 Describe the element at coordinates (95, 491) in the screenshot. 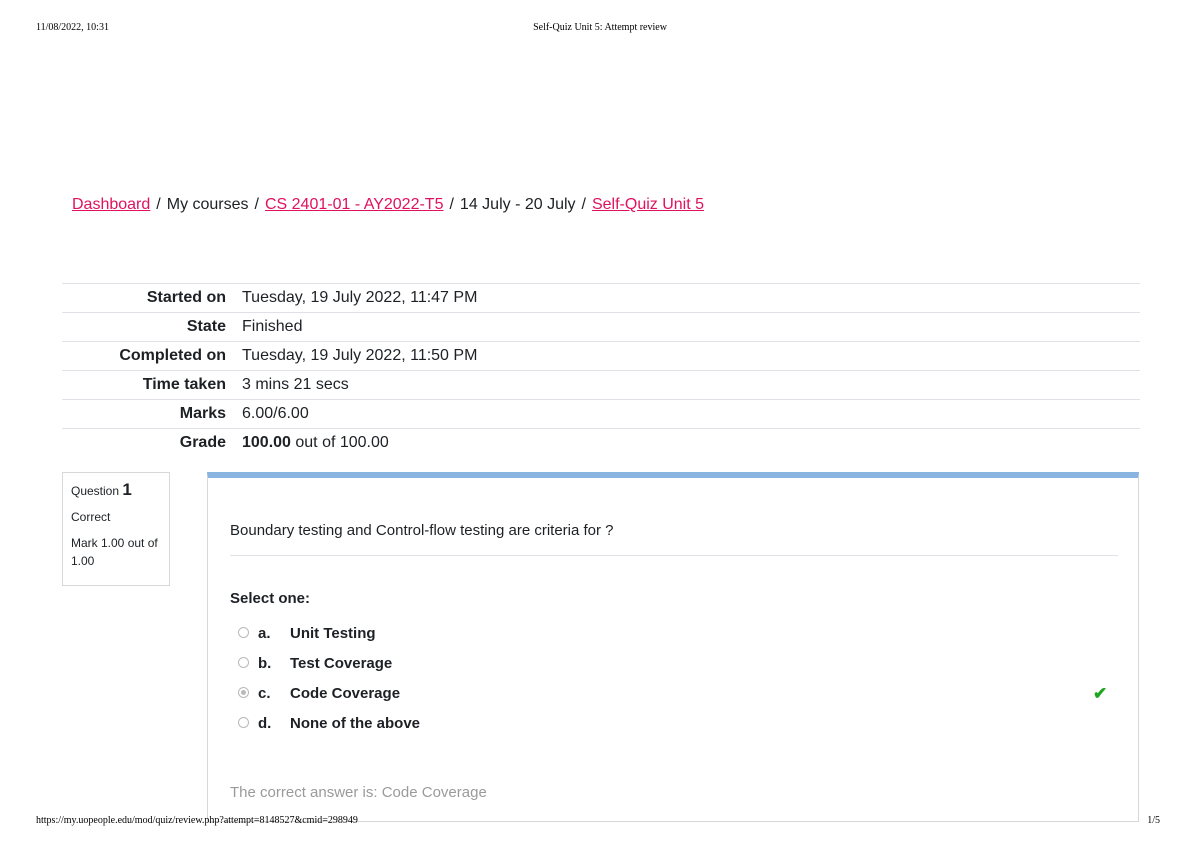

I see `question-label: Question` at that location.